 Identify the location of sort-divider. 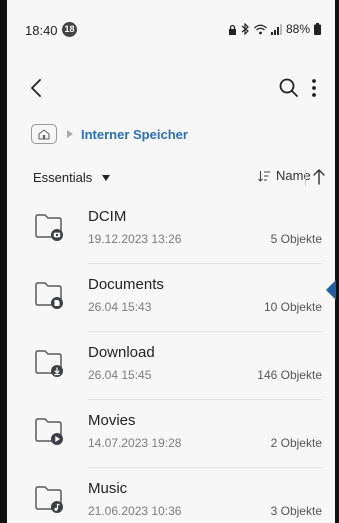
(305, 178).